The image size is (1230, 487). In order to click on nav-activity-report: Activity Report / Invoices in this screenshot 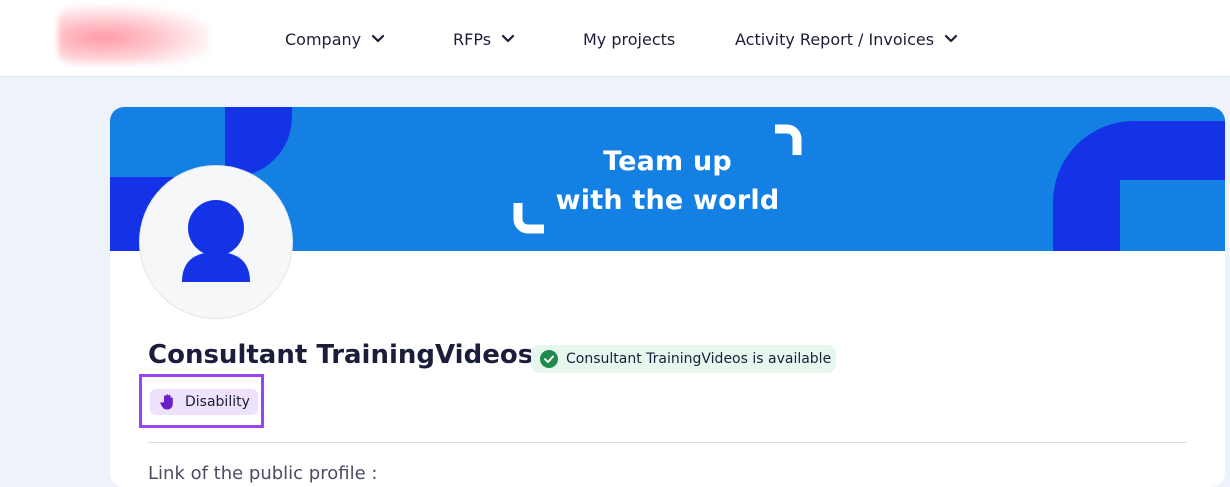, I will do `click(846, 39)`.